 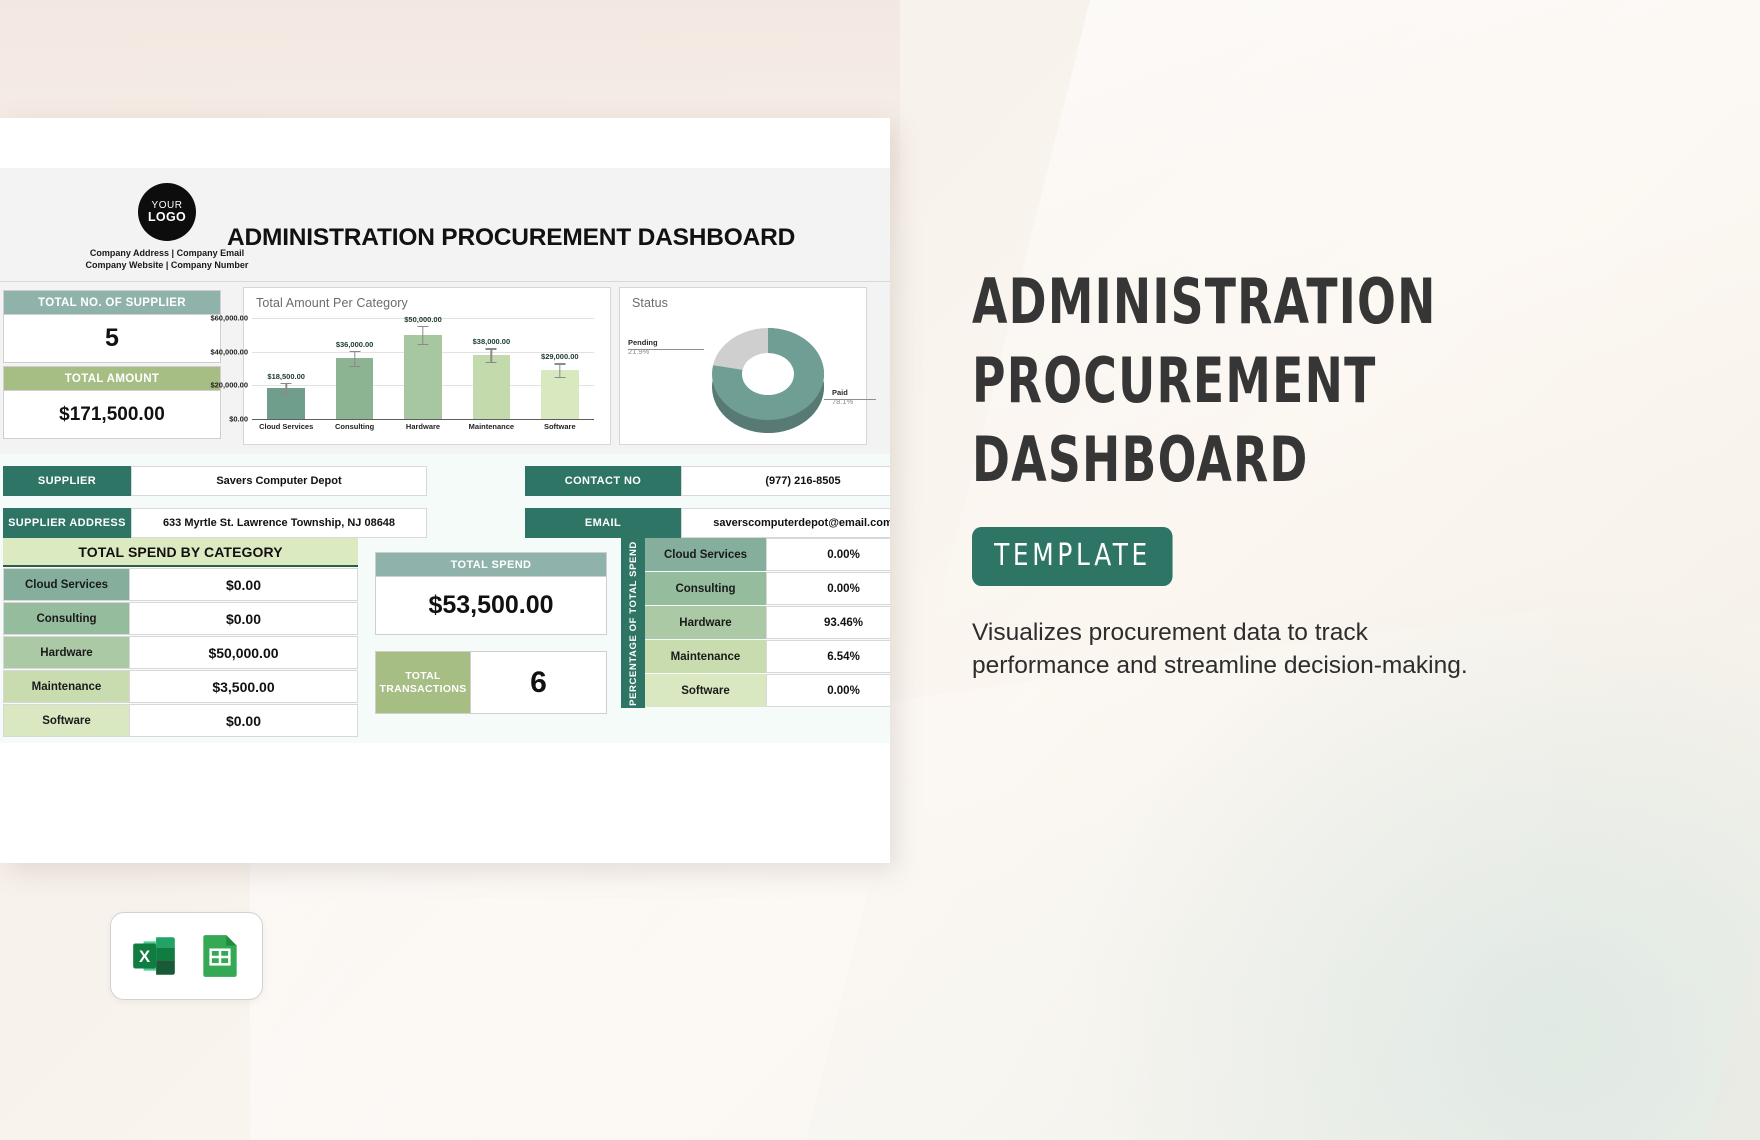 What do you see at coordinates (706, 690) in the screenshot?
I see `percentage-category-name: Software` at bounding box center [706, 690].